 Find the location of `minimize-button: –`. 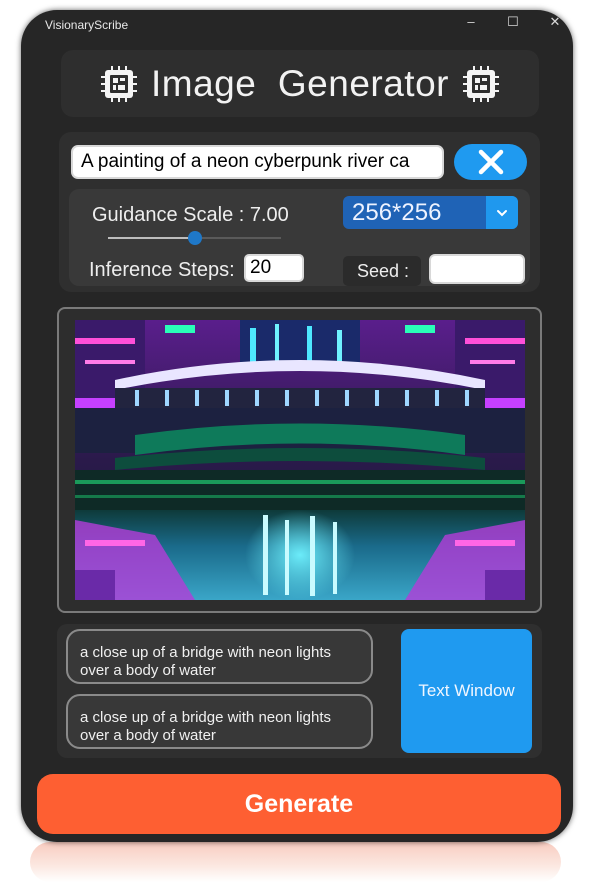

minimize-button: – is located at coordinates (471, 21).